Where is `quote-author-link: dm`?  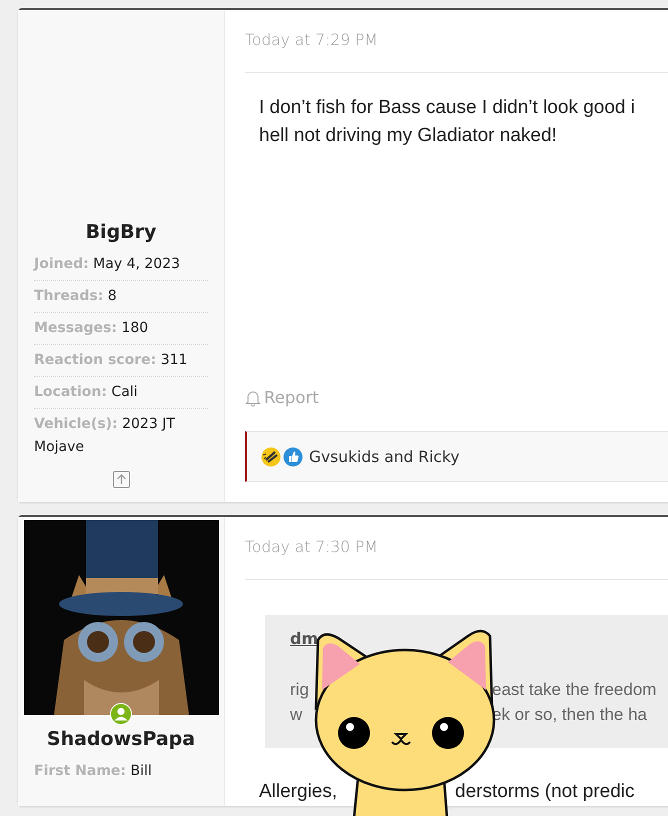 quote-author-link: dm is located at coordinates (304, 638).